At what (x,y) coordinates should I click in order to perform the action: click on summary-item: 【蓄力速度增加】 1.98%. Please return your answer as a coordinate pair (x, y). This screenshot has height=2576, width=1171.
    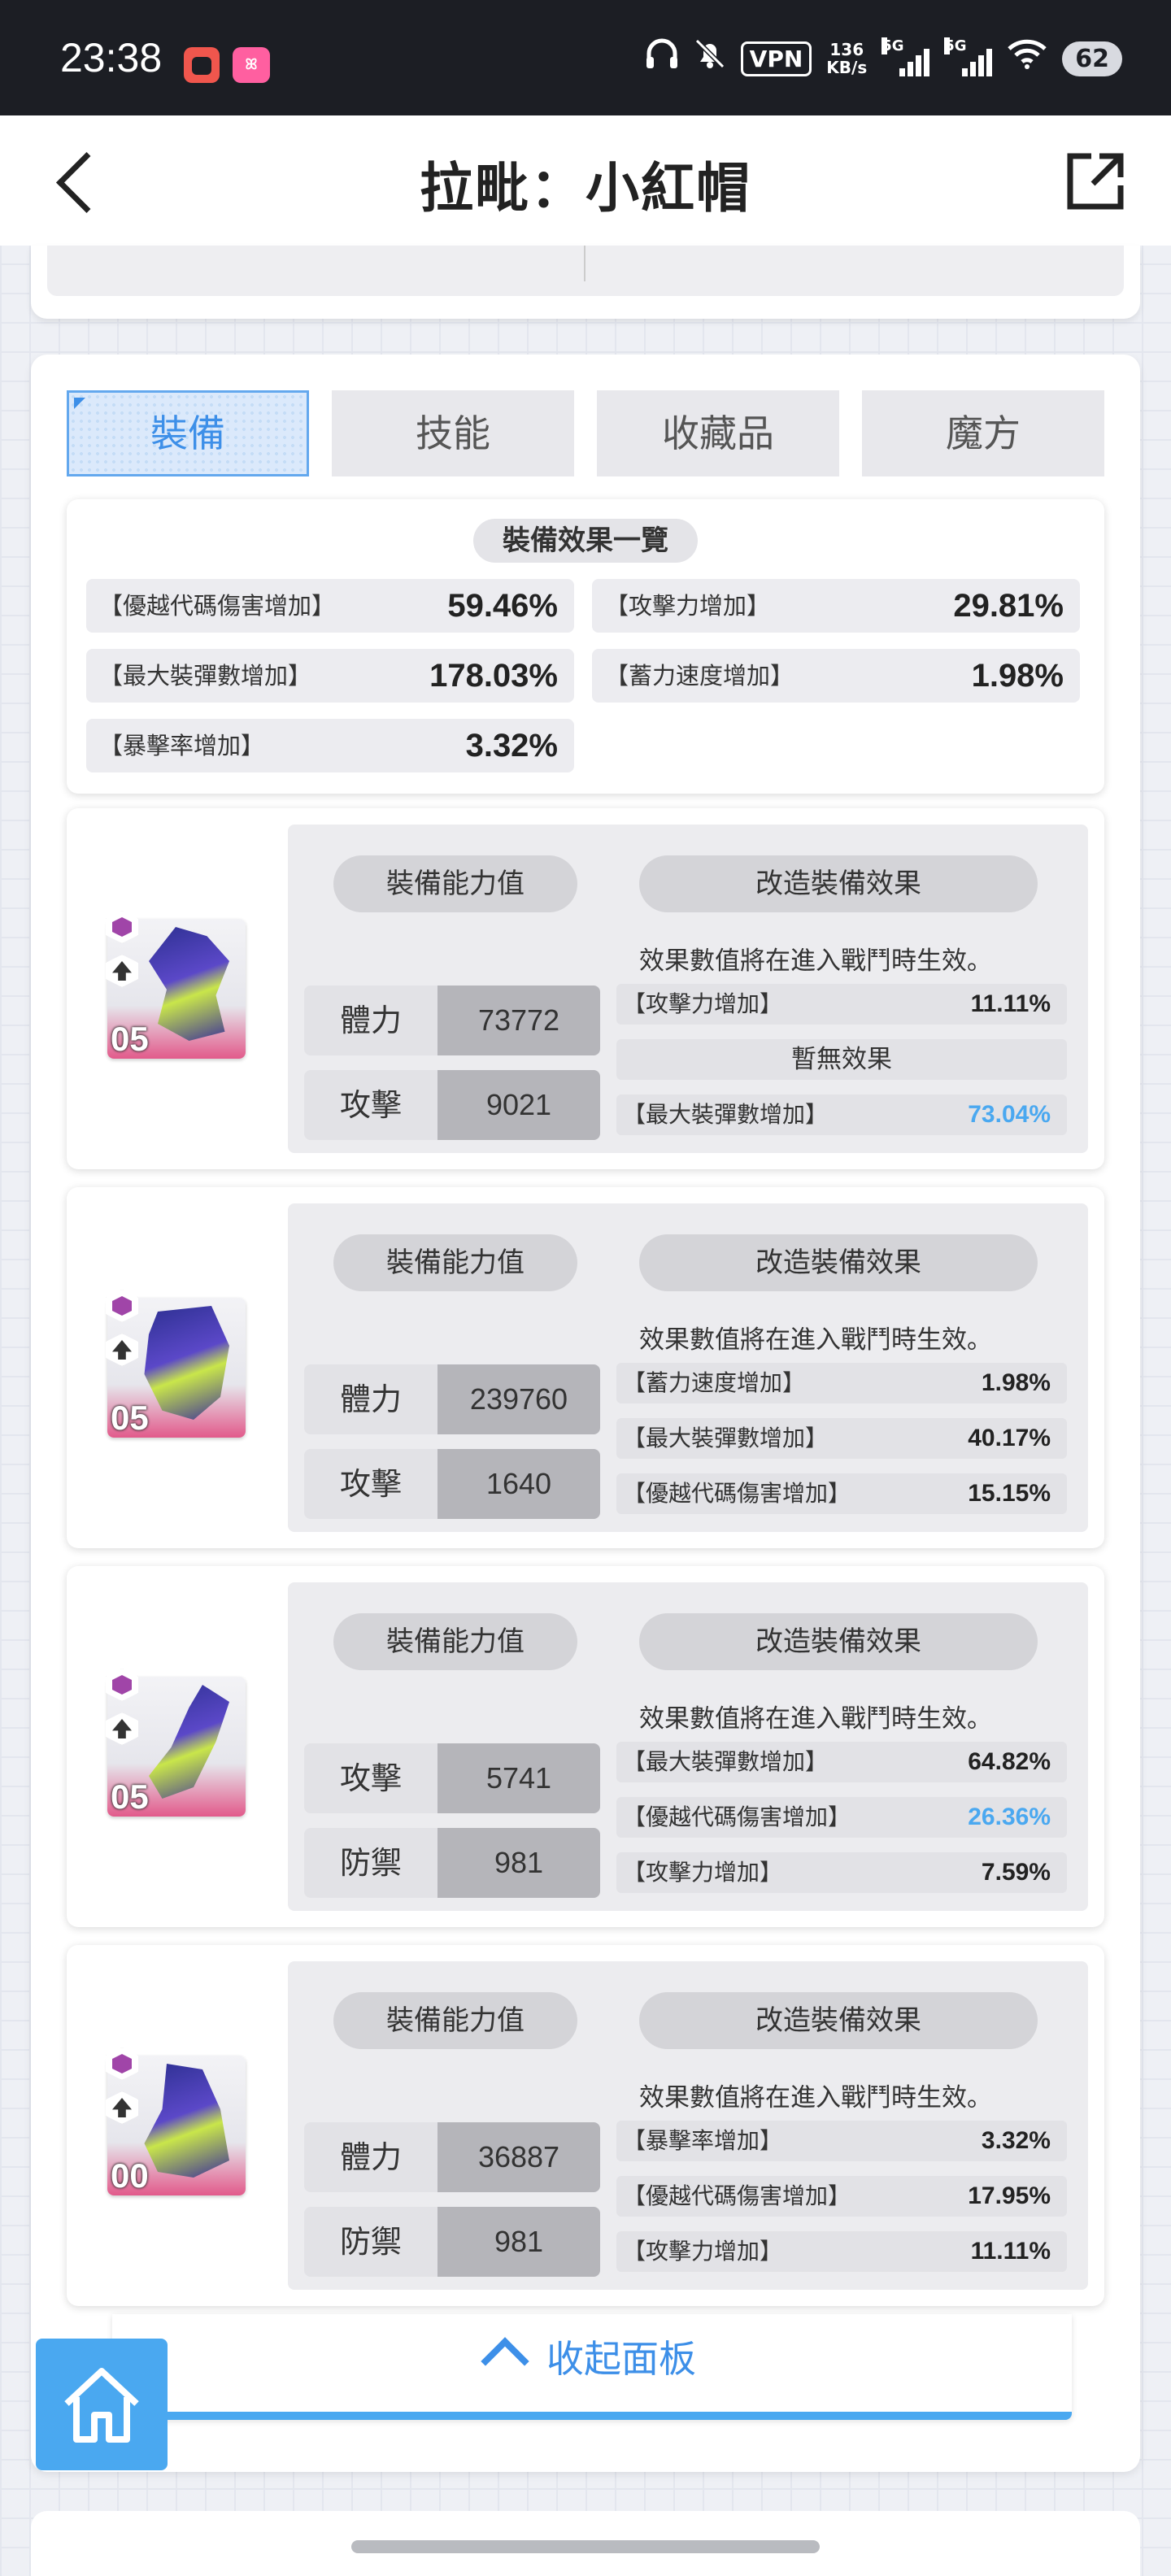
    Looking at the image, I should click on (836, 676).